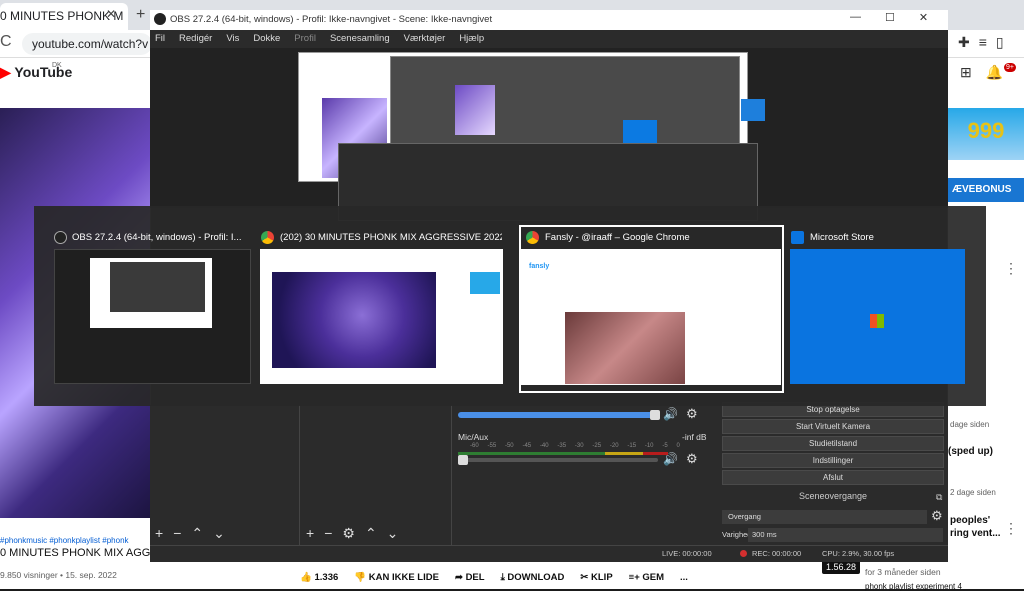 This screenshot has height=591, width=1024. Describe the element at coordinates (983, 42) in the screenshot. I see `reading-list-icon: ≡` at that location.